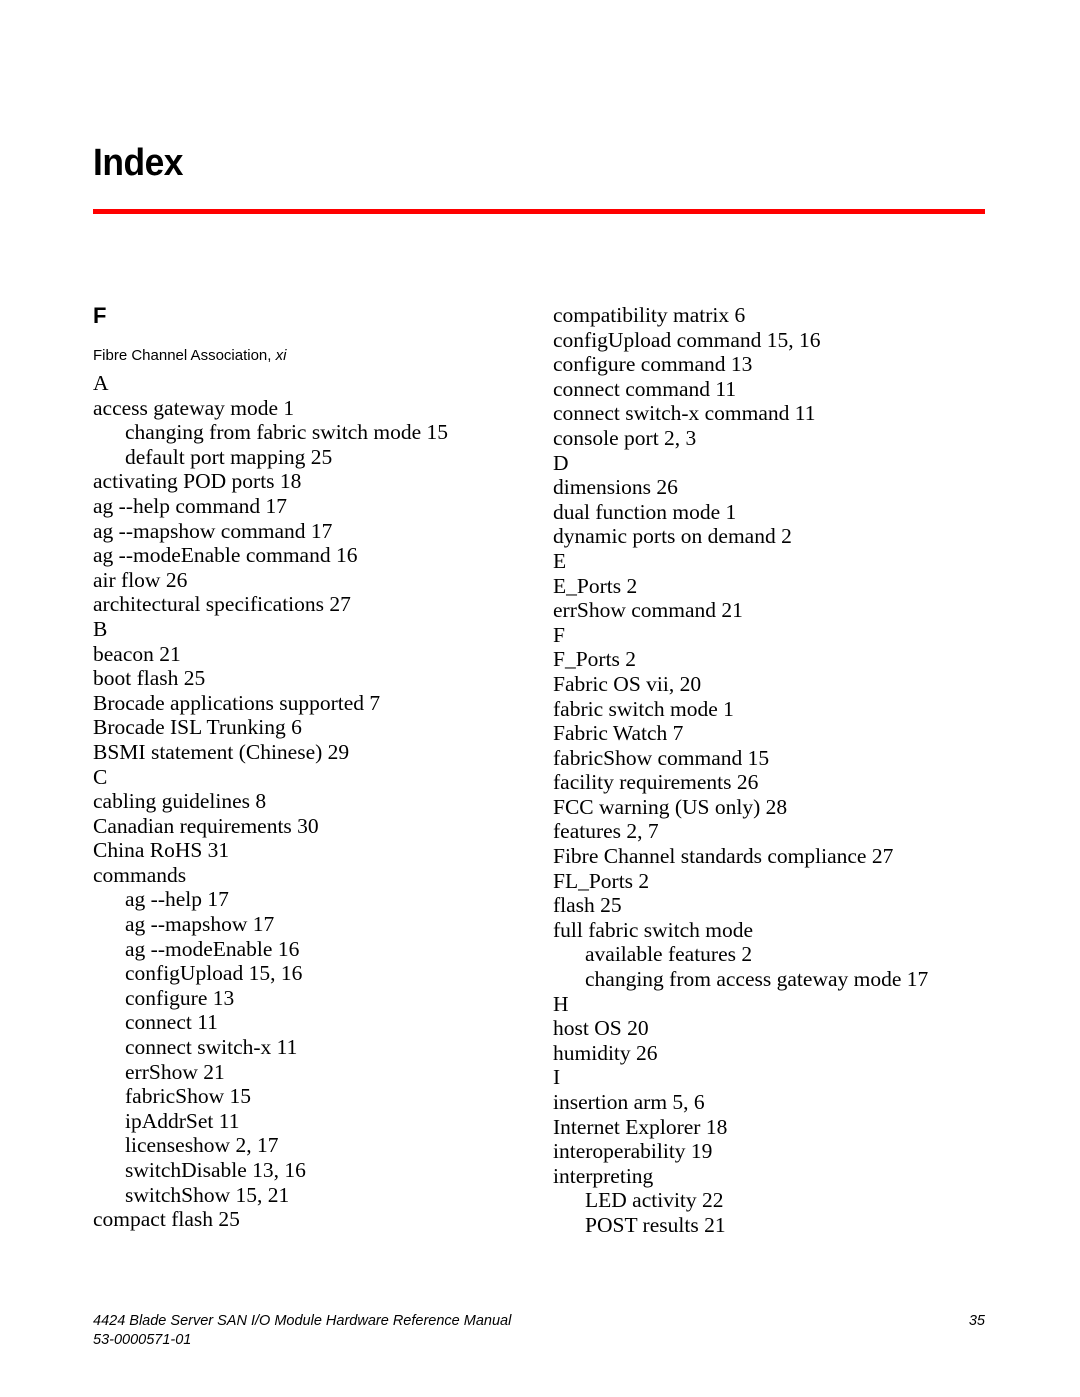  Describe the element at coordinates (601, 1028) in the screenshot. I see `index-entry: host OS 20` at that location.